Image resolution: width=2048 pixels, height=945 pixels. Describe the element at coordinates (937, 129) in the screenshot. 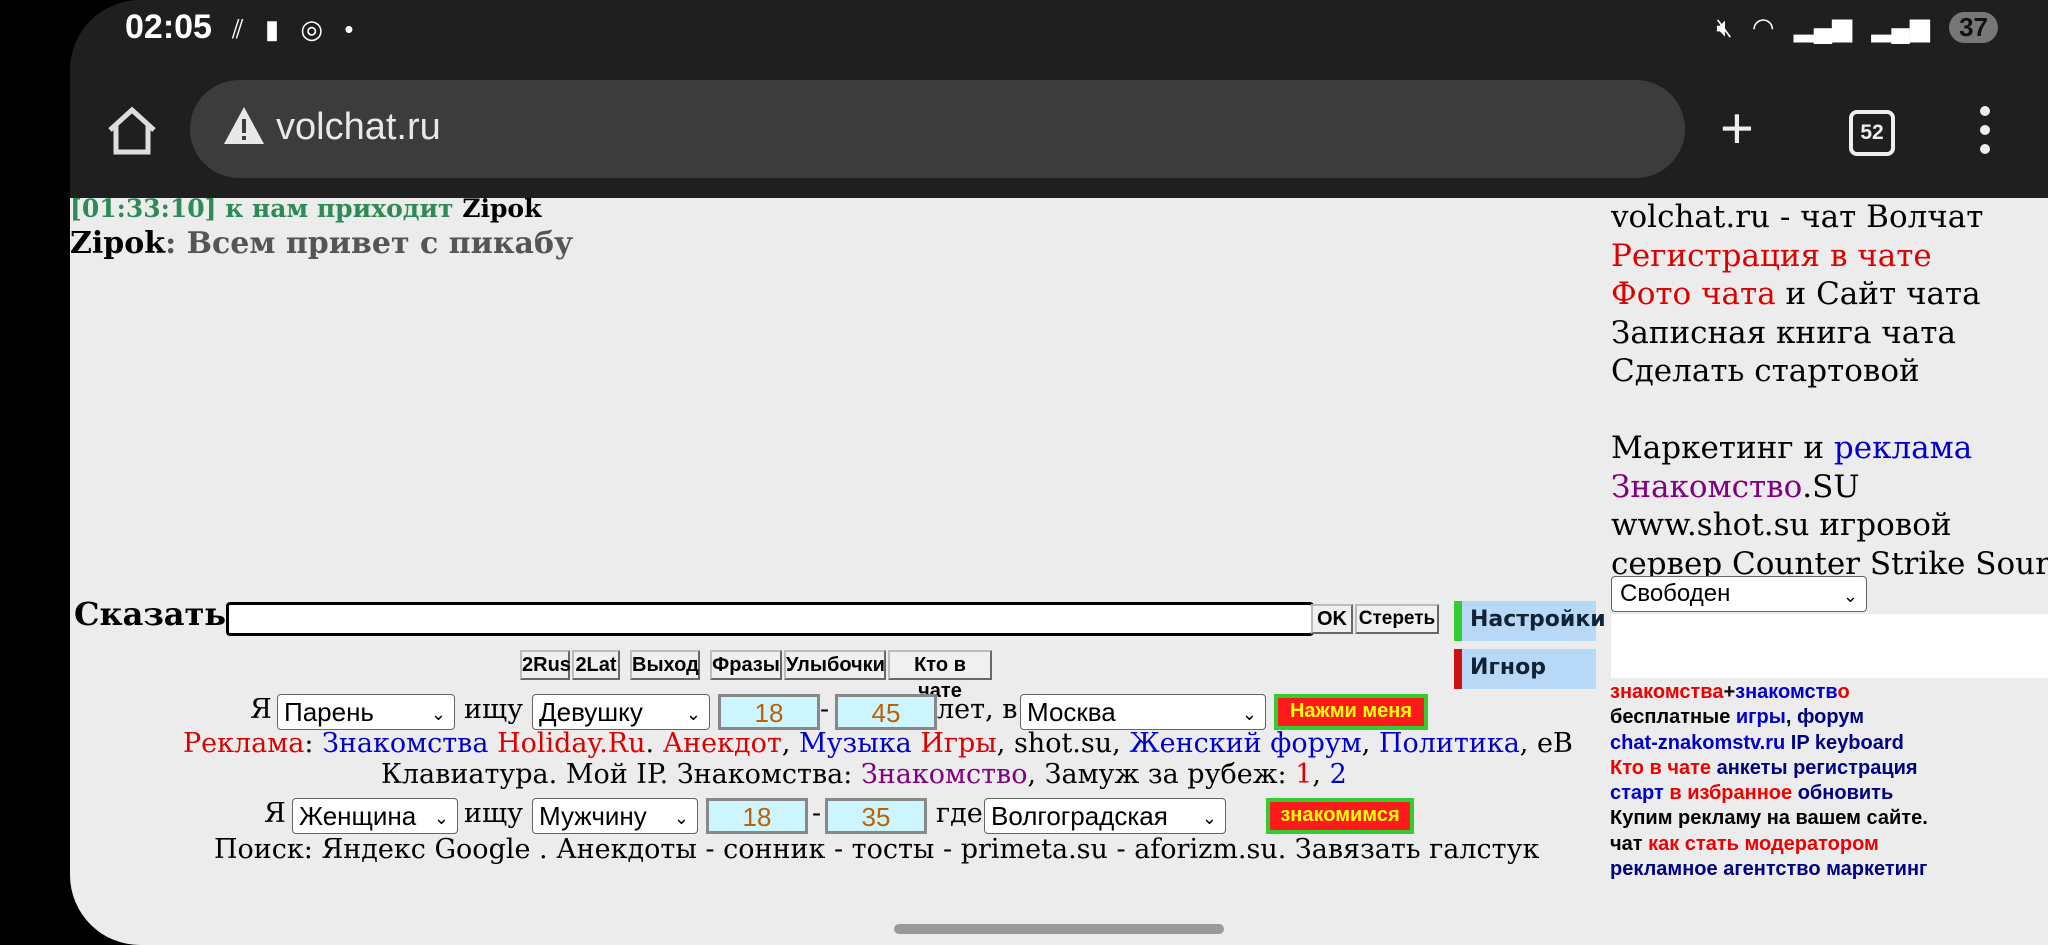

I see `address-bar: volchat.ru` at that location.